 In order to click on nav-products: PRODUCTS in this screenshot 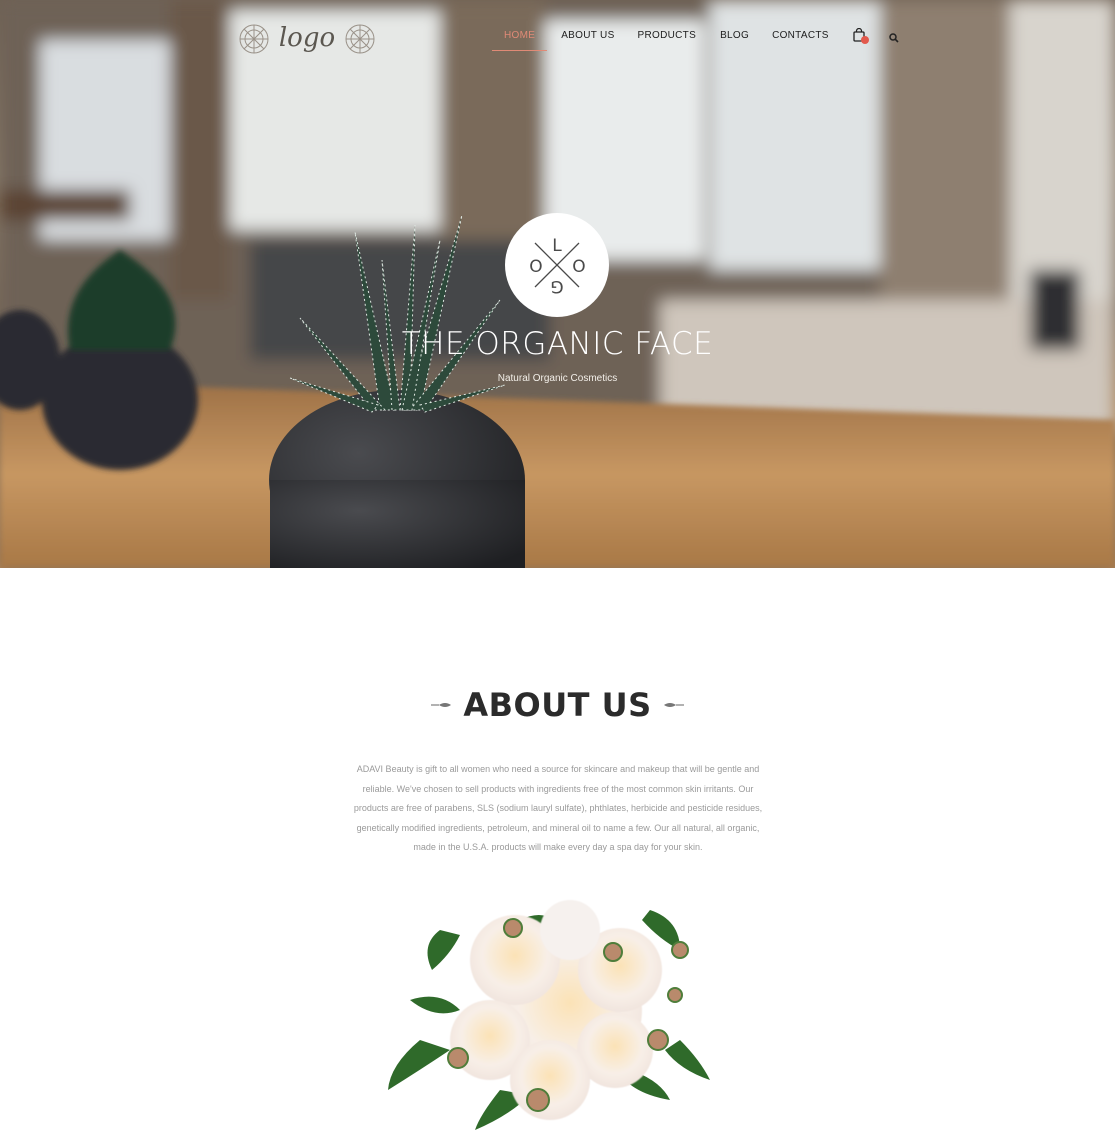, I will do `click(667, 36)`.